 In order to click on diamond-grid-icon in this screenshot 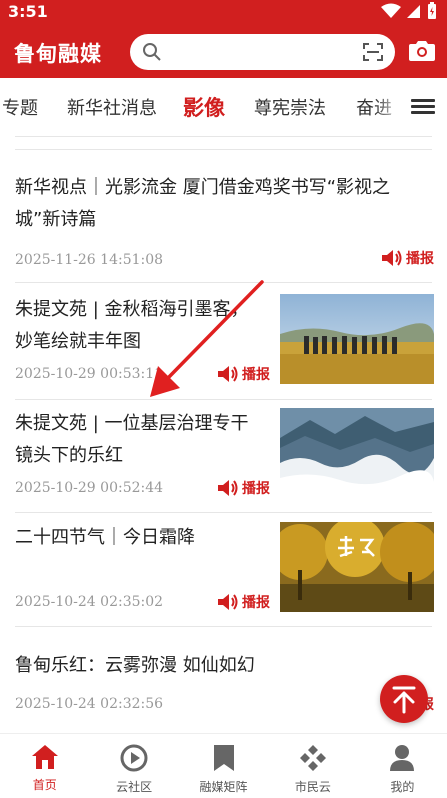, I will do `click(312, 758)`.